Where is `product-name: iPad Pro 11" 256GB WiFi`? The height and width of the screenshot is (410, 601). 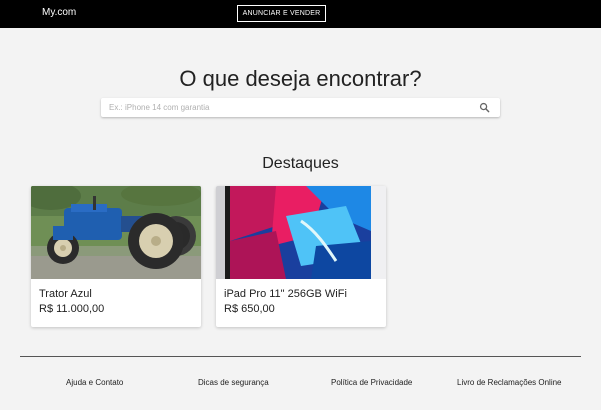 product-name: iPad Pro 11" 256GB WiFi is located at coordinates (285, 294).